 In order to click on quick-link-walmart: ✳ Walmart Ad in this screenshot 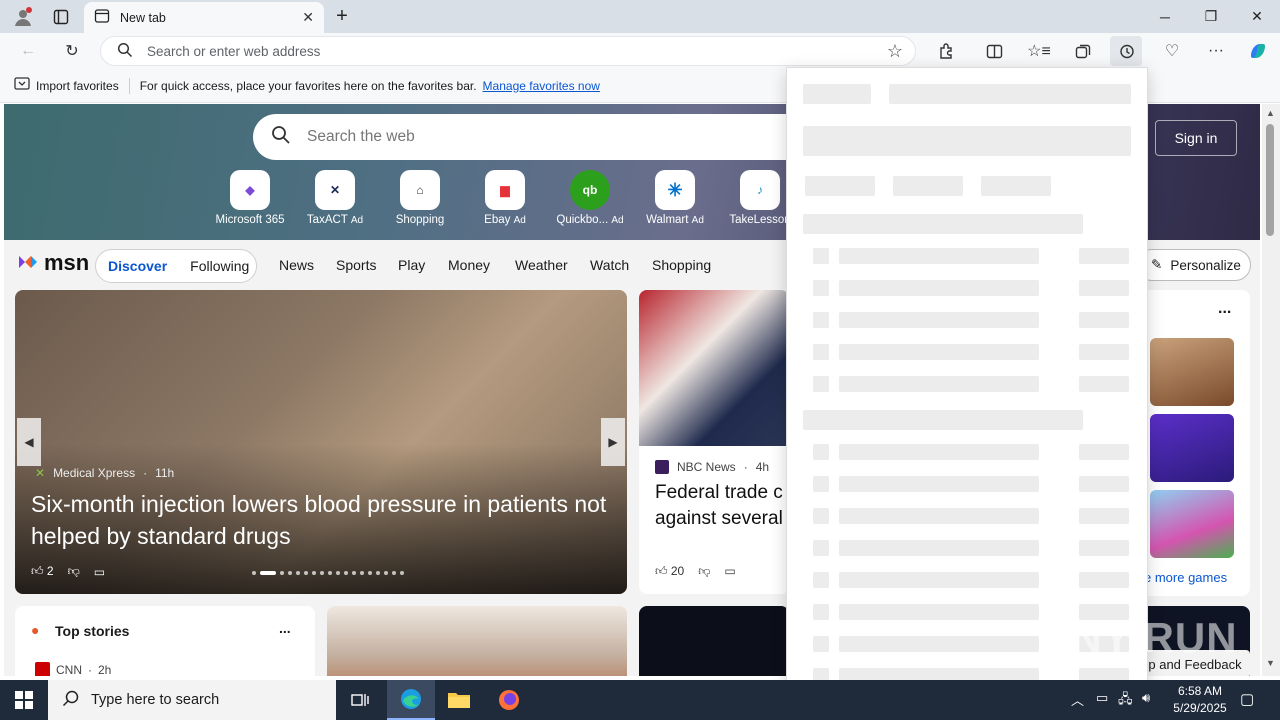, I will do `click(675, 198)`.